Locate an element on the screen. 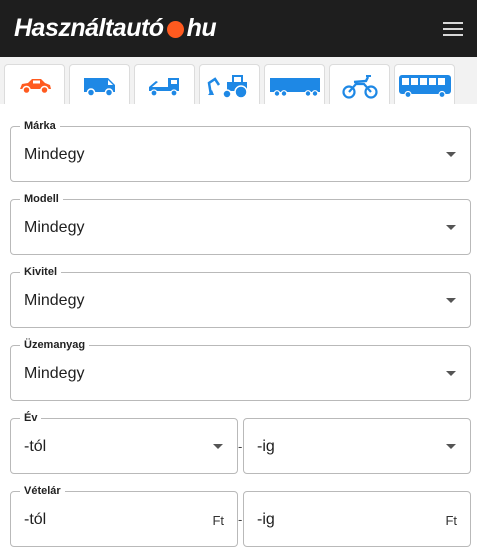 The image size is (477, 551). body-type-value: Mindegy is located at coordinates (54, 300).